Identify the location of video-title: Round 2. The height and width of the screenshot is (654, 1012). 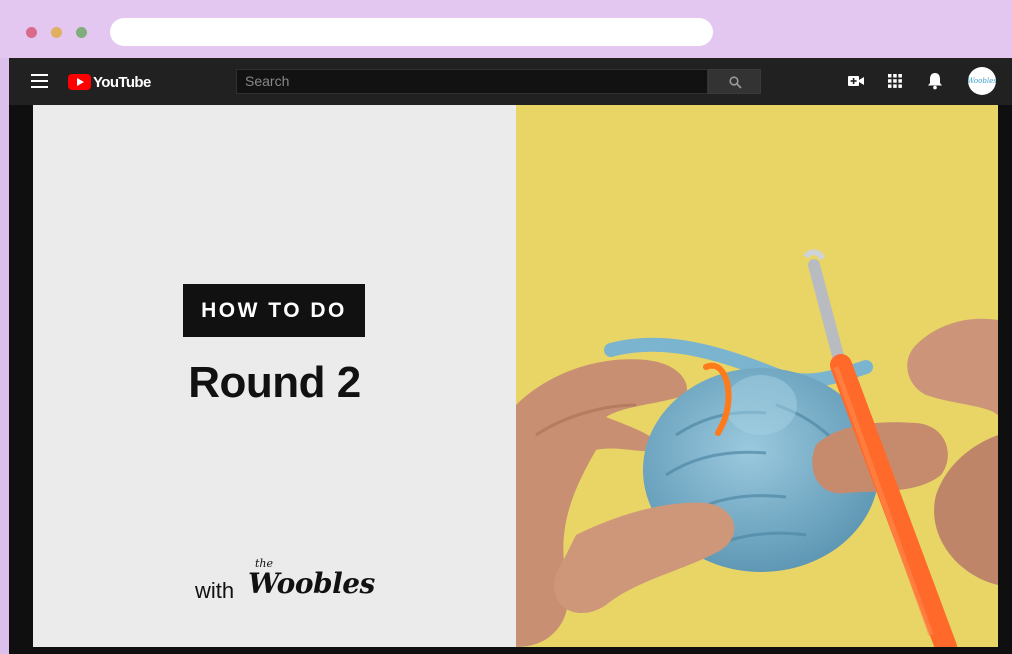
(274, 382).